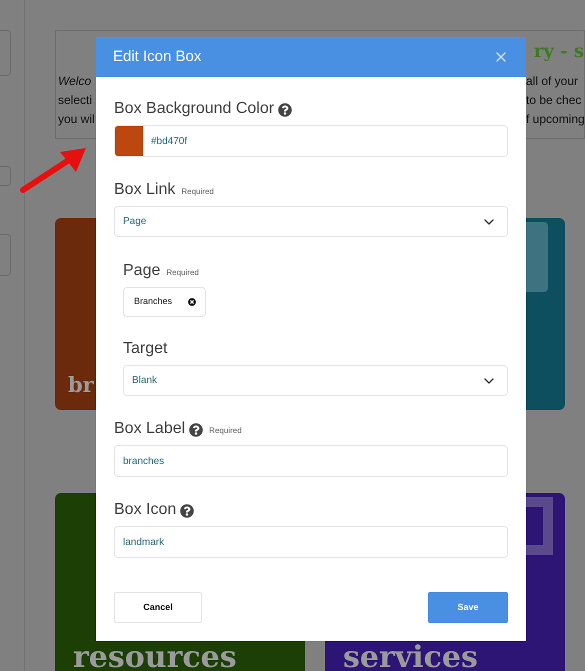 The width and height of the screenshot is (585, 671). I want to click on remove-icon, so click(192, 302).